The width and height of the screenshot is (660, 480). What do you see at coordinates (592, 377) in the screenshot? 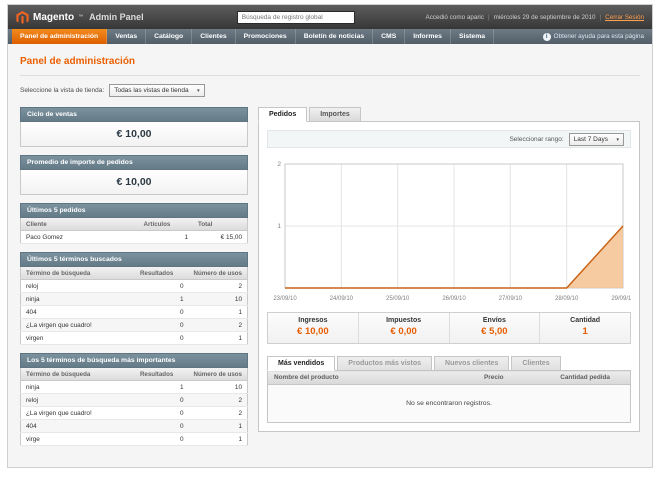
I see `column-header: Cantidad pedida` at bounding box center [592, 377].